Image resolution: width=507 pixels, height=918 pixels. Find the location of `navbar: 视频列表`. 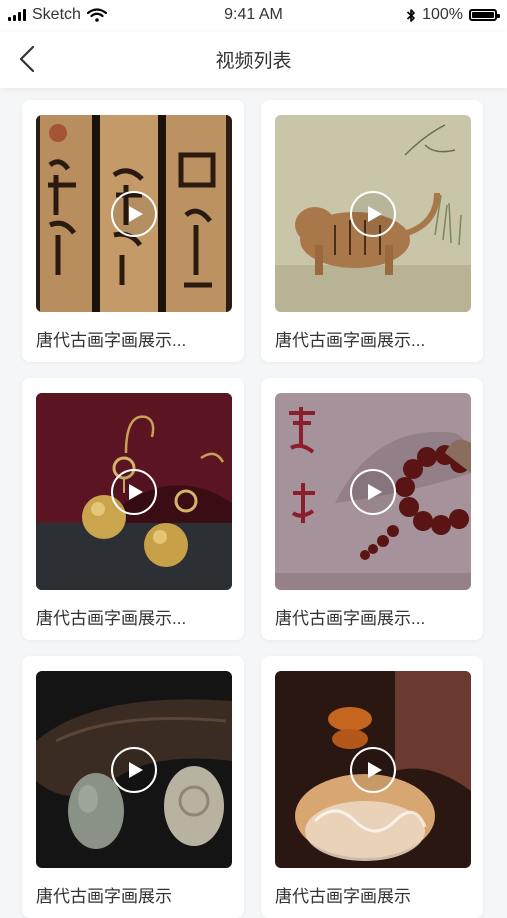

navbar: 视频列表 is located at coordinates (253, 60).